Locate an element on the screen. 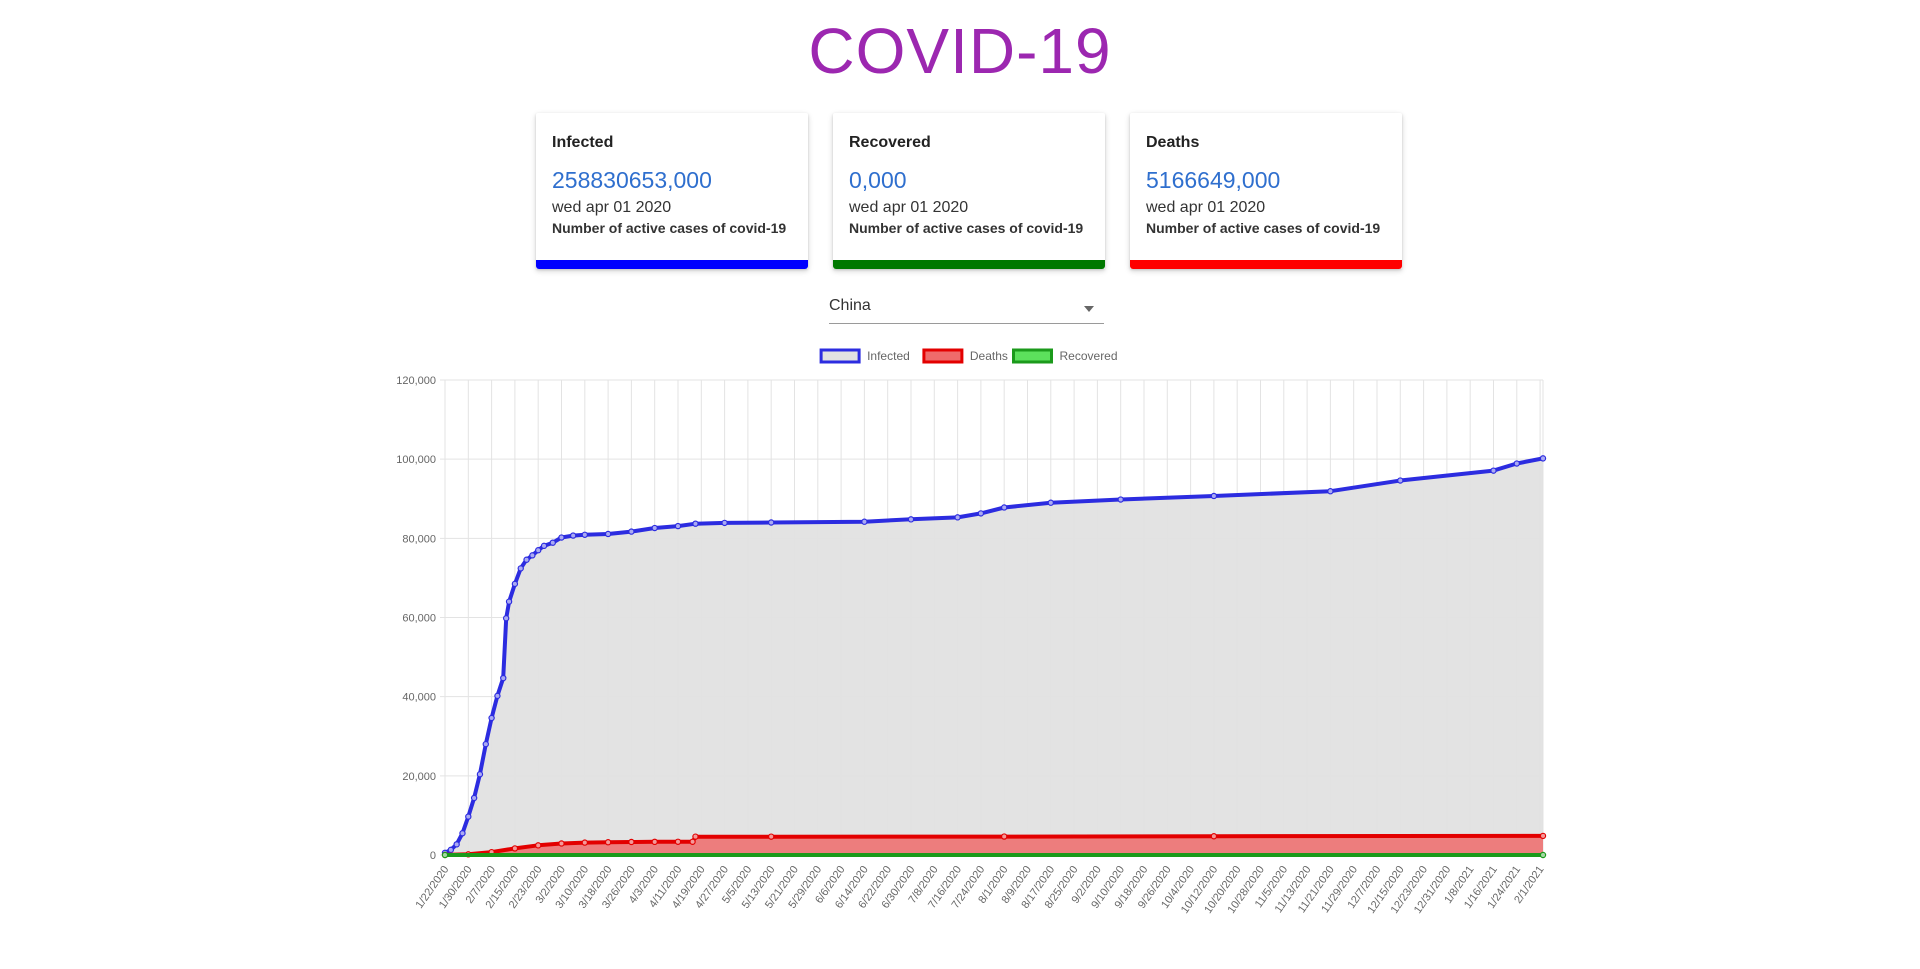  y-tick-label: 80,000 is located at coordinates (419, 539).